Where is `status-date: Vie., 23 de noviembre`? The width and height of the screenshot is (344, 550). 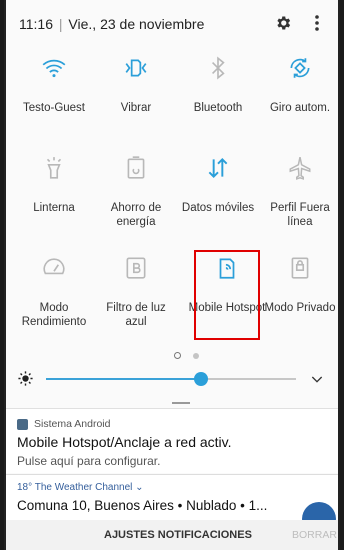
status-date: Vie., 23 de noviembre is located at coordinates (136, 24).